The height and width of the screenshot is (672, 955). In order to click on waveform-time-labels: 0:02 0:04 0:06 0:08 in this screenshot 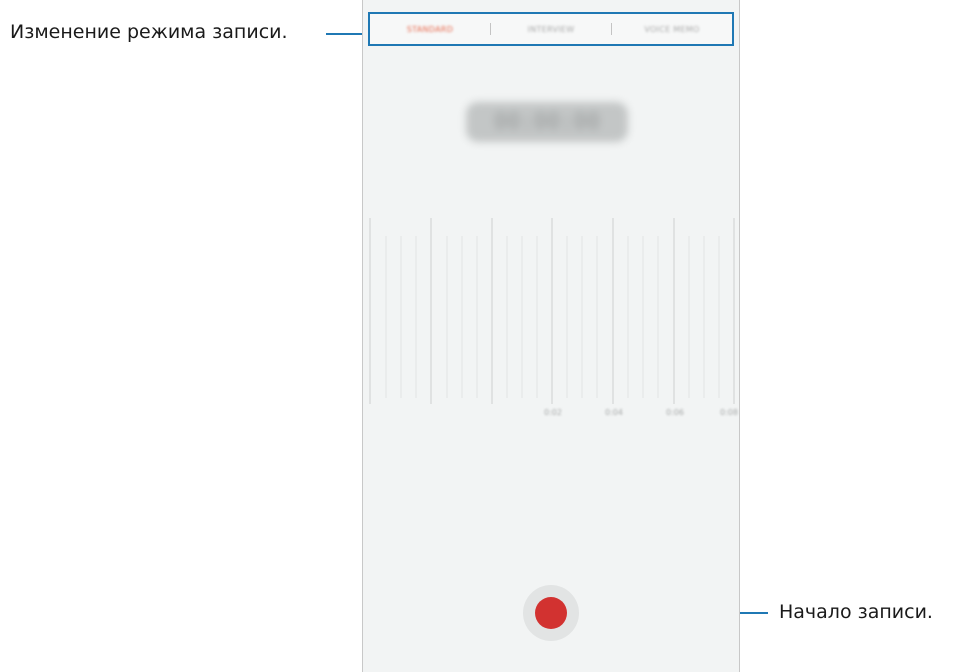, I will do `click(641, 412)`.